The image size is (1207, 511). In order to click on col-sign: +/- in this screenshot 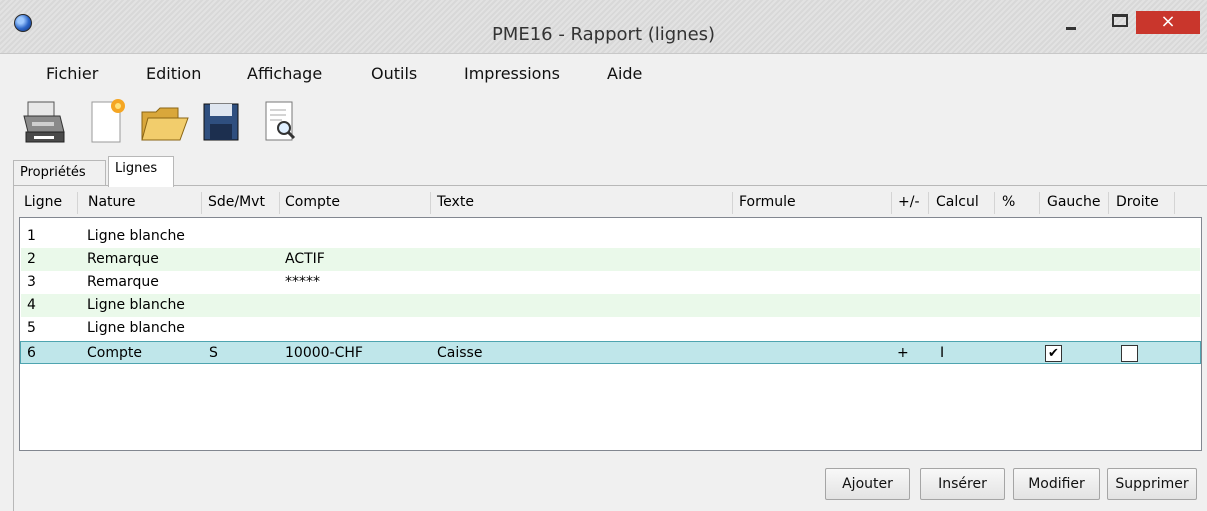, I will do `click(909, 202)`.